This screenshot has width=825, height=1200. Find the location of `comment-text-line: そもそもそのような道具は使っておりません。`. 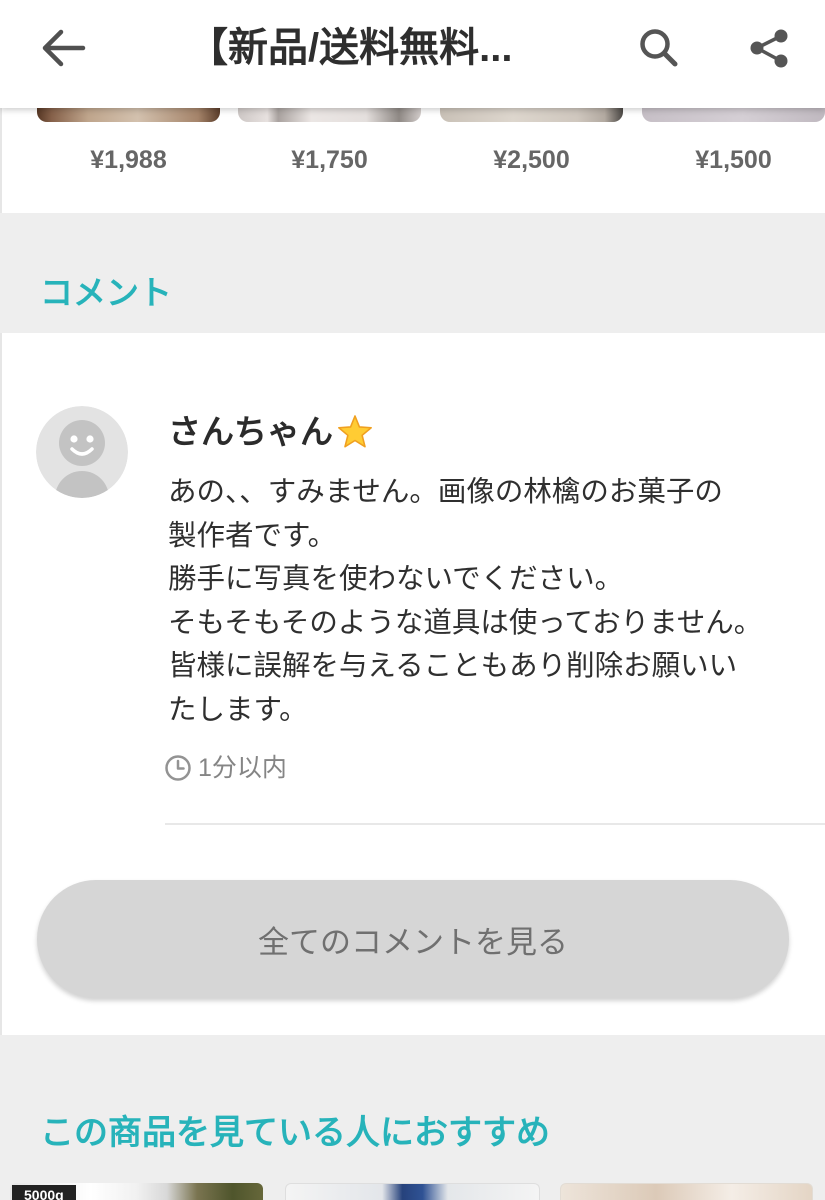

comment-text-line: そもそもそのような道具は使っておりません。 is located at coordinates (465, 622).